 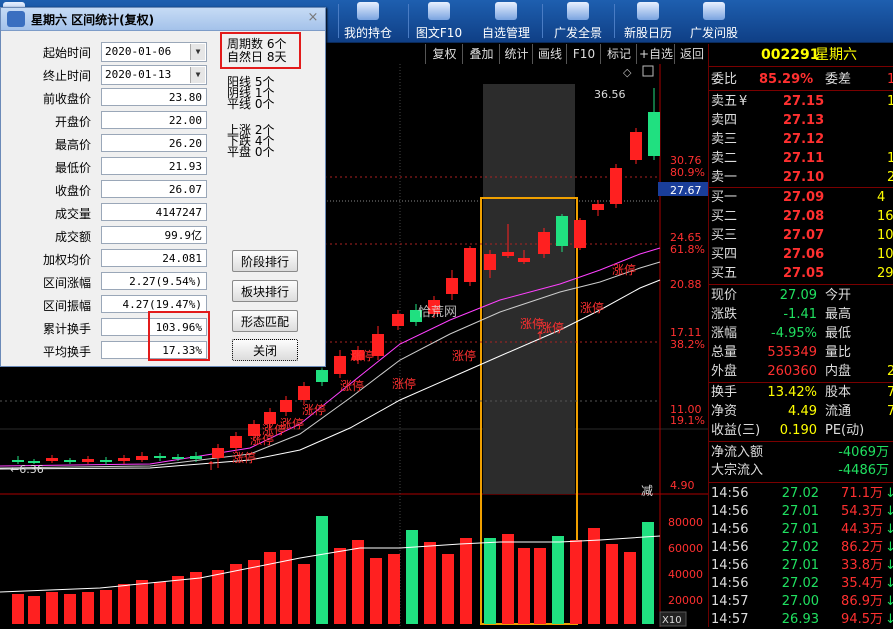 I want to click on bid-row: 买四 27.06 10, so click(x=801, y=255).